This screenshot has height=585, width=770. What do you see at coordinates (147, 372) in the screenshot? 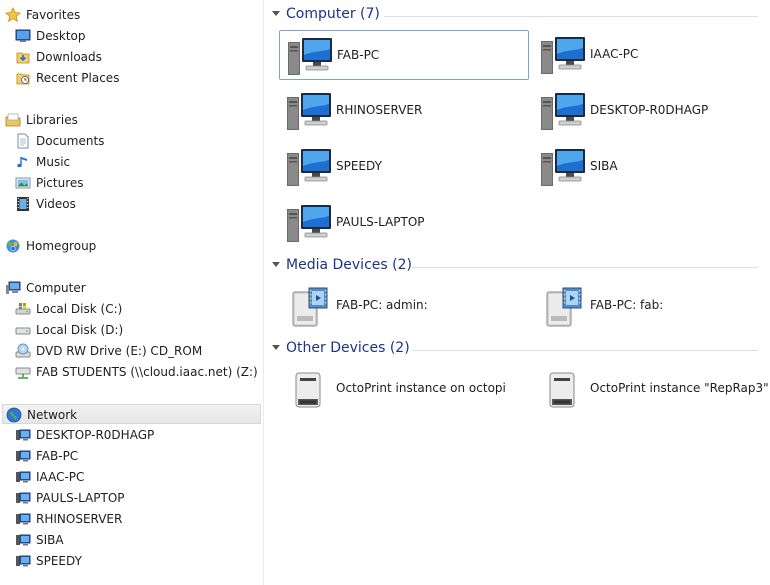
I see `nav-item-label: FAB STUDENTS (\\cloud.iaac.net) (Z:)` at bounding box center [147, 372].